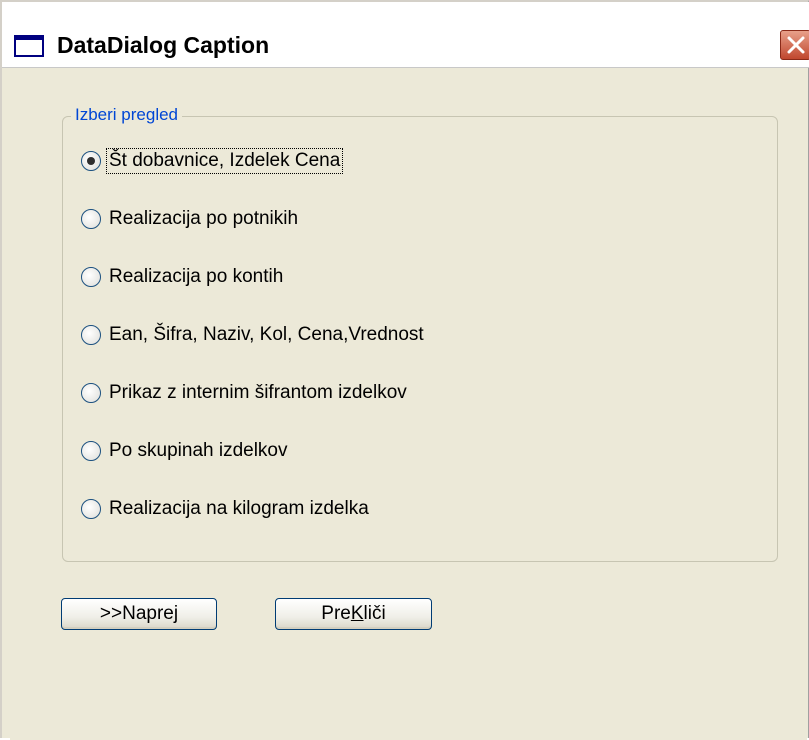  What do you see at coordinates (239, 508) in the screenshot?
I see `radio-label: Realizacija na kilogram izdelka` at bounding box center [239, 508].